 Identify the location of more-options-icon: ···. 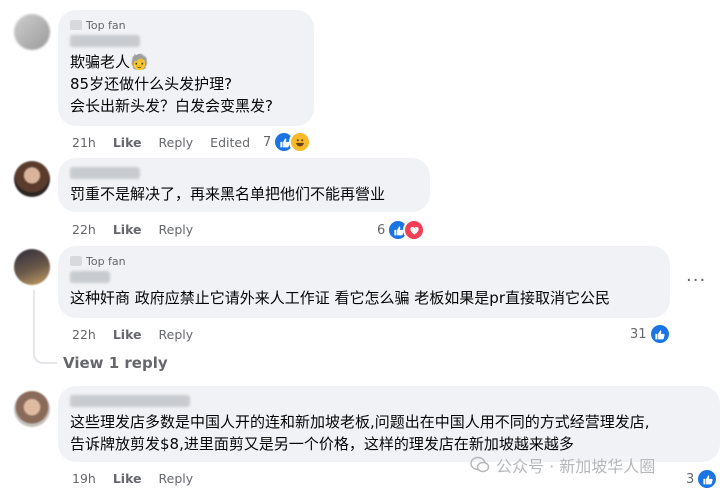
(696, 280).